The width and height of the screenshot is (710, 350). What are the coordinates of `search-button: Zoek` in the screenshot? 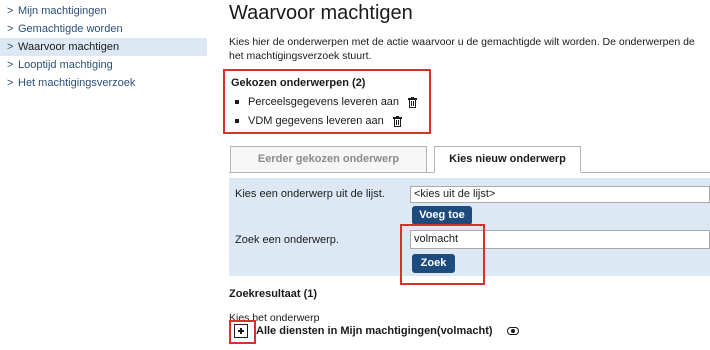 It's located at (433, 263).